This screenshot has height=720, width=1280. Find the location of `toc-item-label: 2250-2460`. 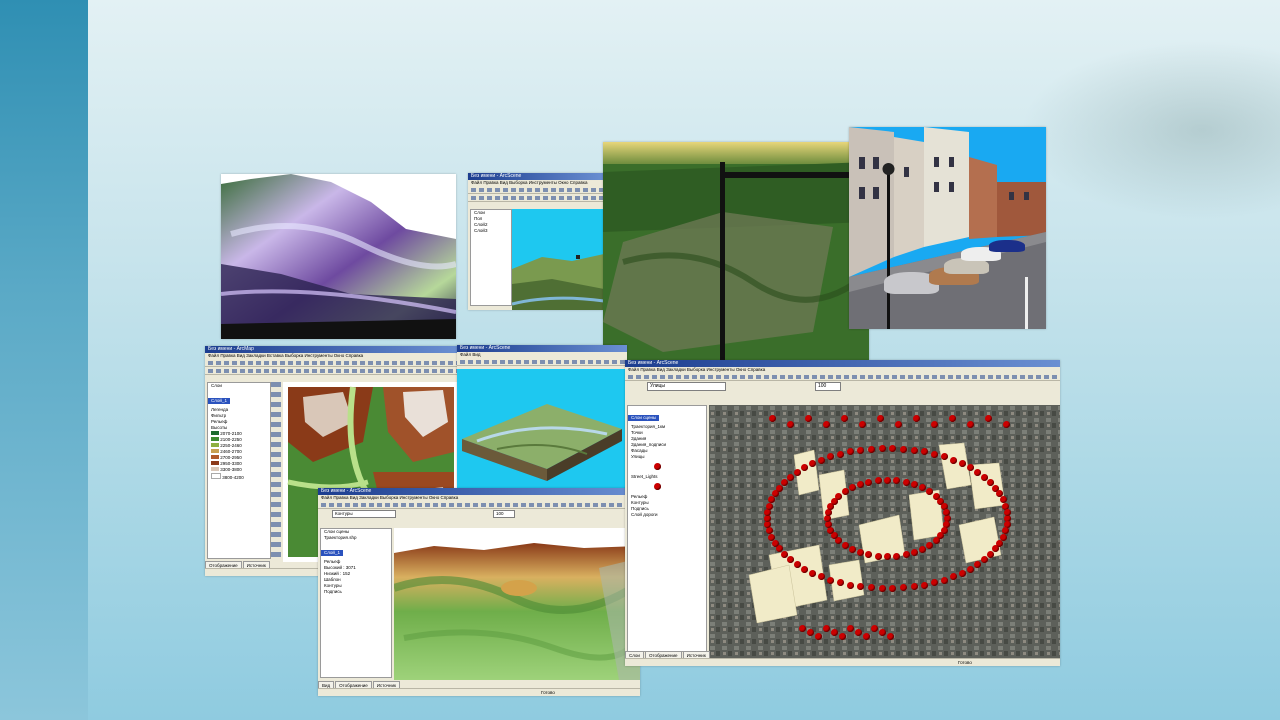

toc-item-label: 2250-2460 is located at coordinates (231, 445).